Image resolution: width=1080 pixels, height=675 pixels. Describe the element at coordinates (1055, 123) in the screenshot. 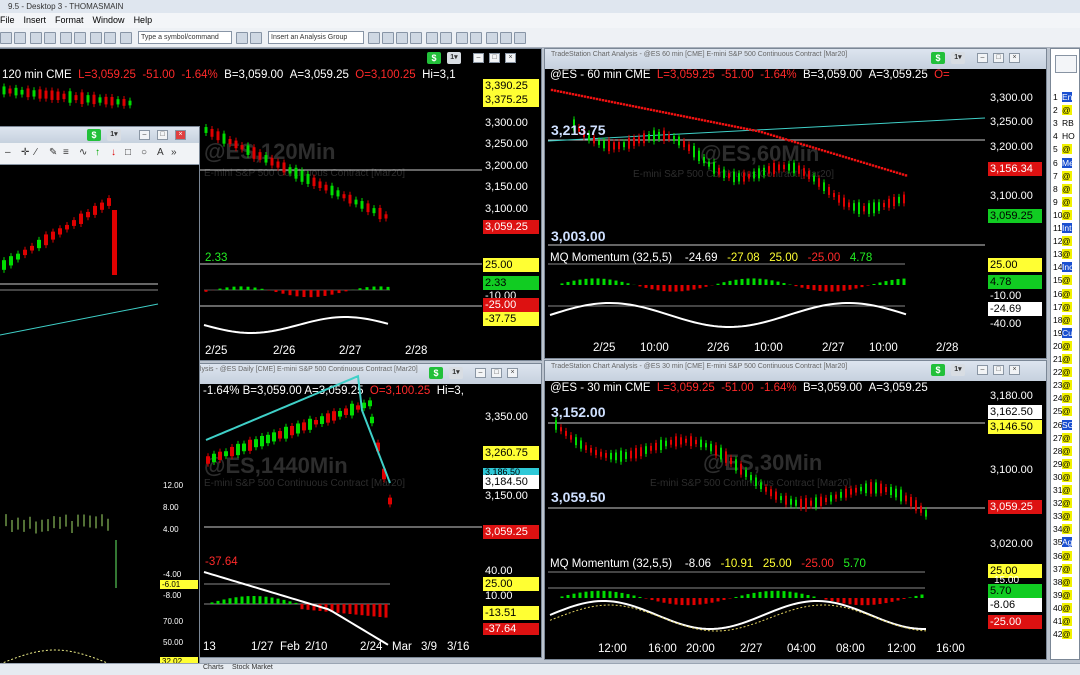

I see `radar-row-number: 3` at that location.